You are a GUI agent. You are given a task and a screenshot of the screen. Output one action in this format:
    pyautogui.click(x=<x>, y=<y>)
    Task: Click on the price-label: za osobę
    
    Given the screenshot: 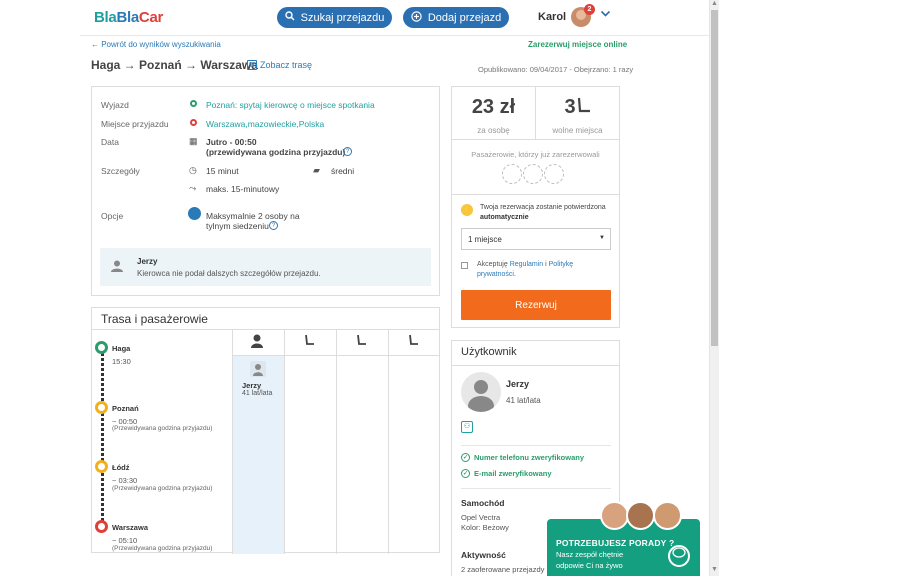 What is the action you would take?
    pyautogui.click(x=493, y=130)
    